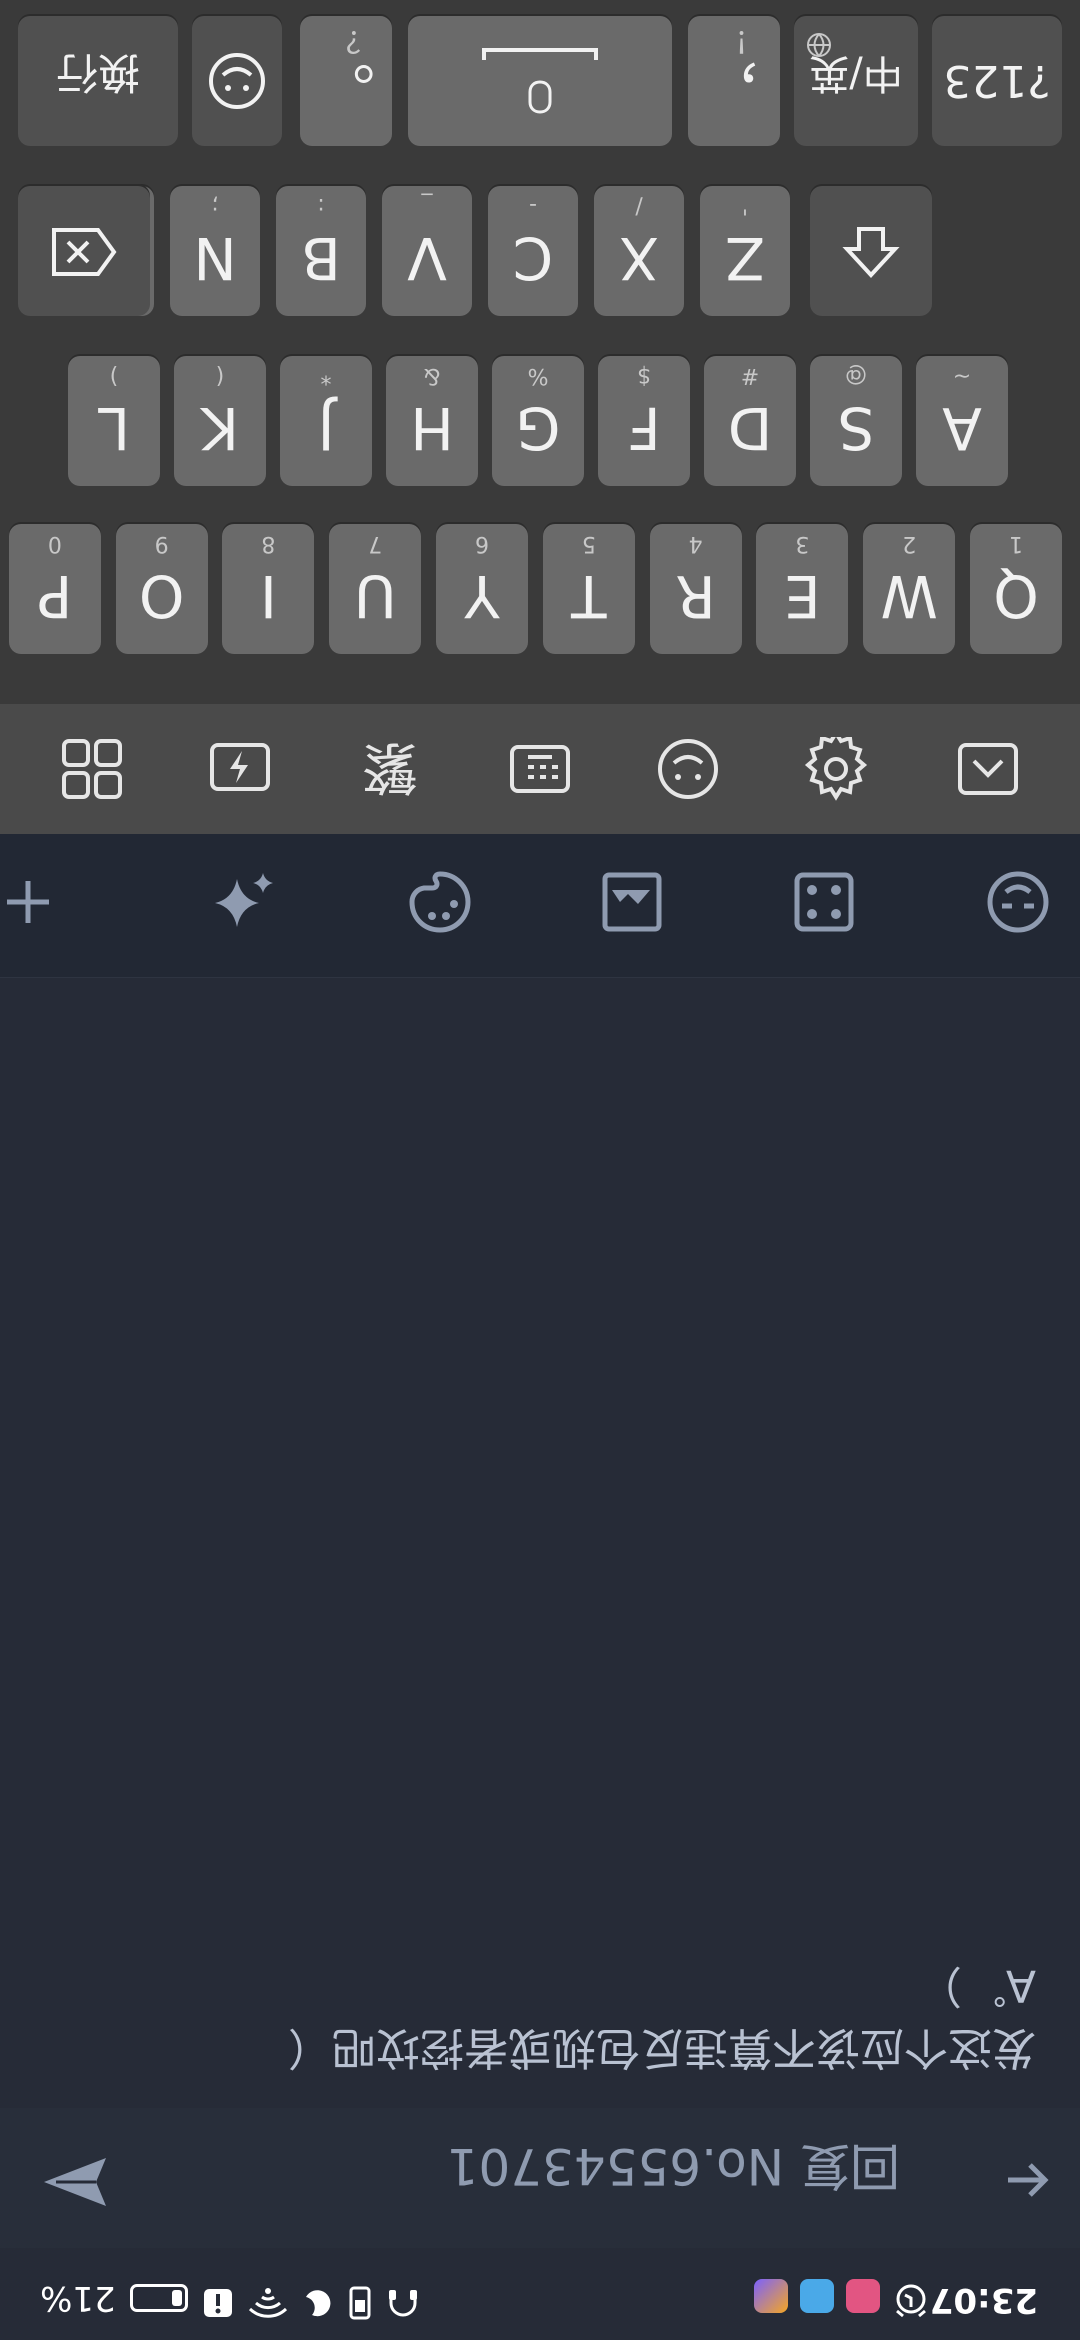 Image resolution: width=1080 pixels, height=2340 pixels. Describe the element at coordinates (1016, 596) in the screenshot. I see `key-label: Q` at that location.